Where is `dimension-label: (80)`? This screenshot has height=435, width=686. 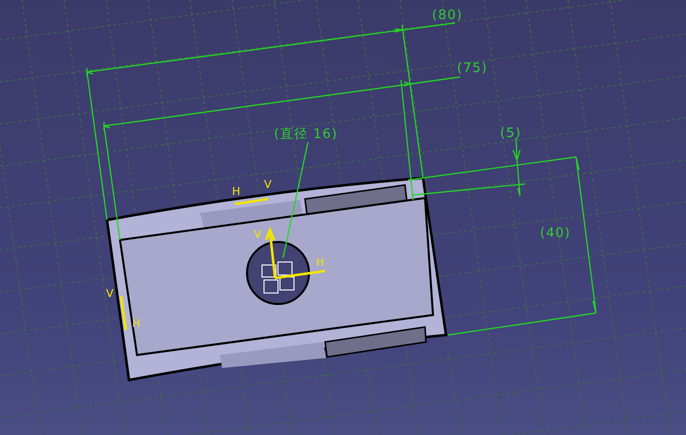 dimension-label: (80) is located at coordinates (447, 15).